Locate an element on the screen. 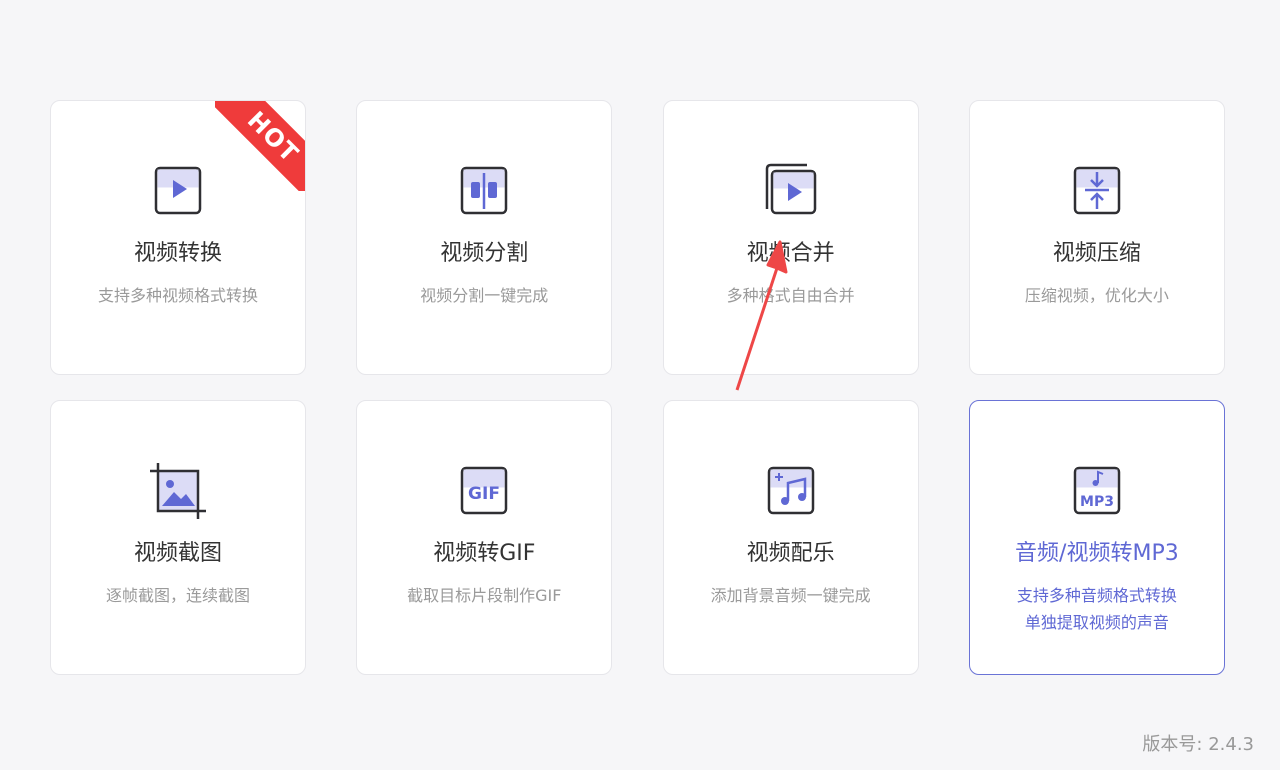 This screenshot has height=770, width=1280. card-desc: 支持多种视频格式转换 is located at coordinates (177, 295).